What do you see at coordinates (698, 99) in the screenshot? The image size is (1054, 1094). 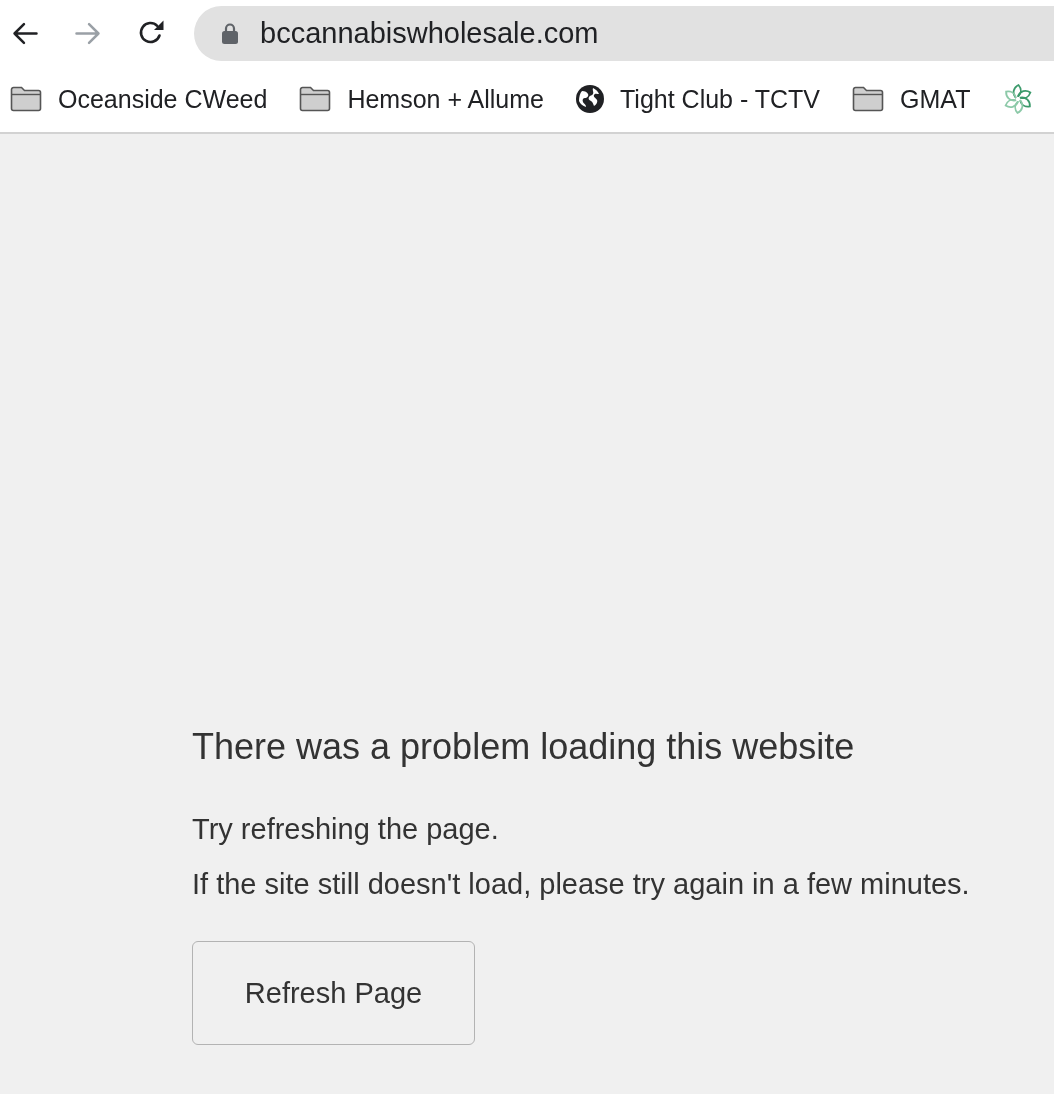 I see `bookmark-item: Tight Club - TCTV` at bounding box center [698, 99].